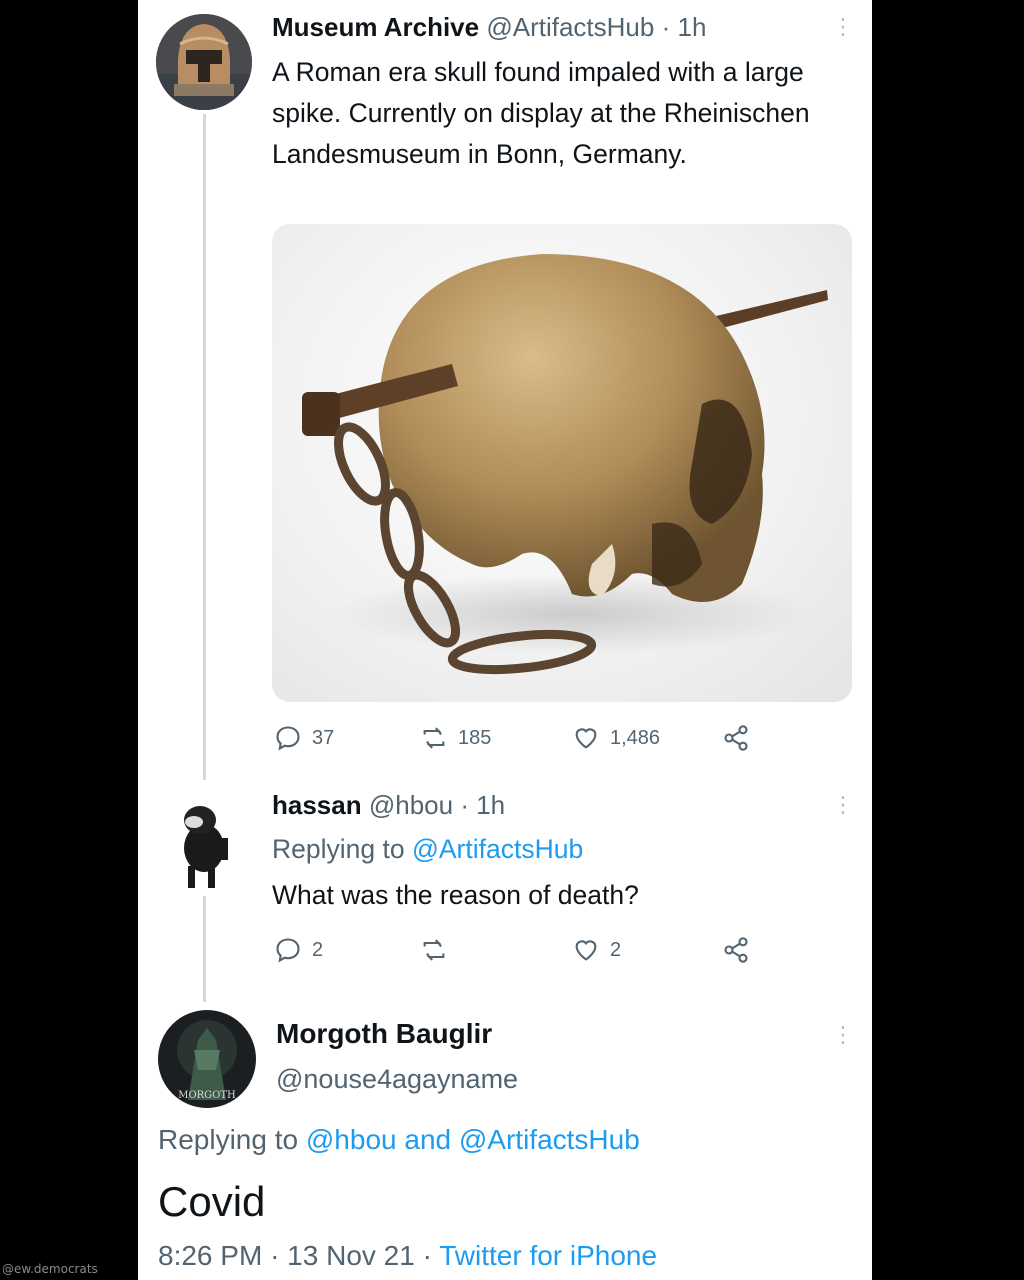 The width and height of the screenshot is (1024, 1280). What do you see at coordinates (50, 1269) in the screenshot?
I see `watermark: @ew.democrats` at bounding box center [50, 1269].